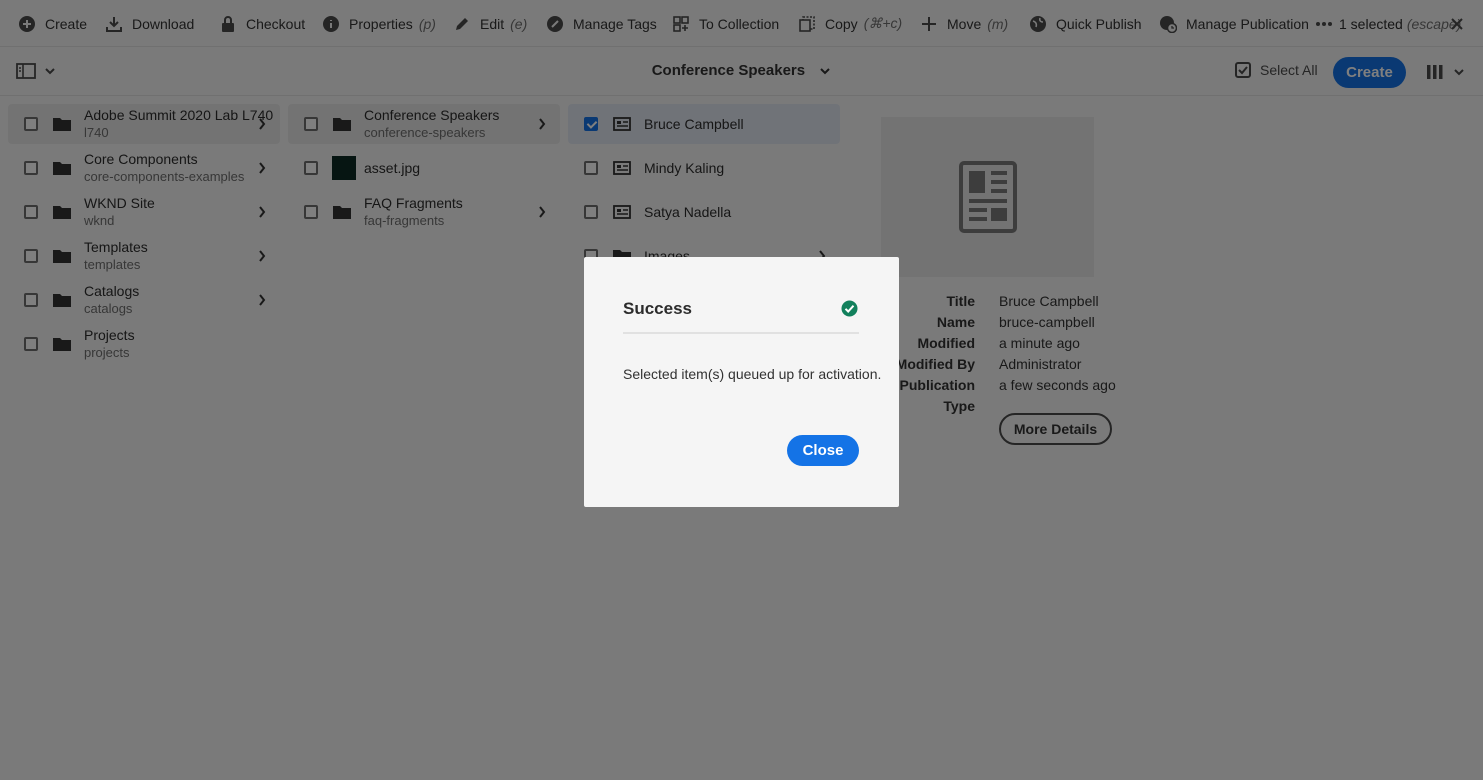 Image resolution: width=1483 pixels, height=780 pixels. Describe the element at coordinates (823, 450) in the screenshot. I see `close-button: Close` at that location.